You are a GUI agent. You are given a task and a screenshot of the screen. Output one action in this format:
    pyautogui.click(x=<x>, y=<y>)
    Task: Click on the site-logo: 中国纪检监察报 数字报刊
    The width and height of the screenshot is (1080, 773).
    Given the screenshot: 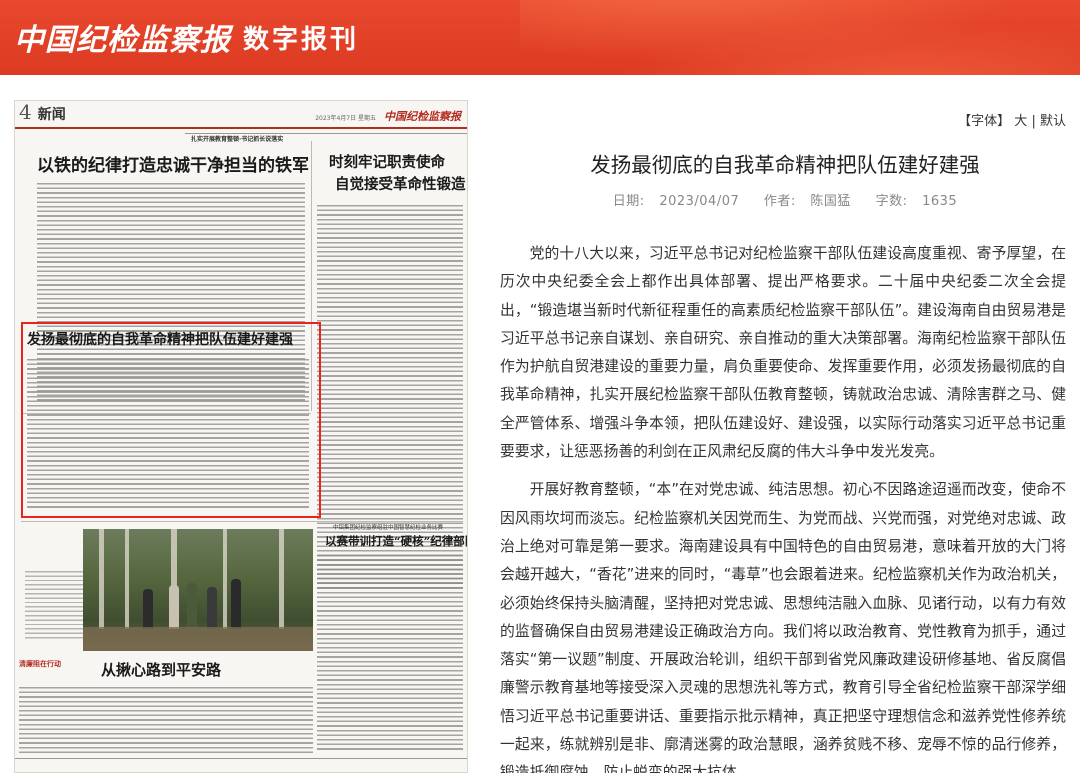 What is the action you would take?
    pyautogui.click(x=186, y=37)
    